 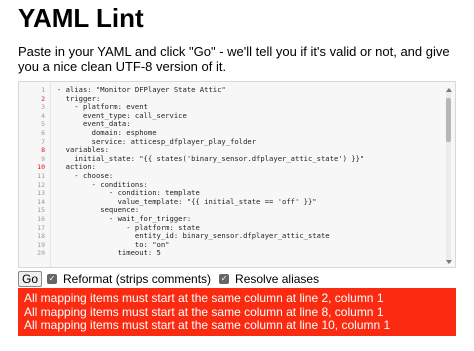 What do you see at coordinates (41, 201) in the screenshot?
I see `line-number: 14` at bounding box center [41, 201].